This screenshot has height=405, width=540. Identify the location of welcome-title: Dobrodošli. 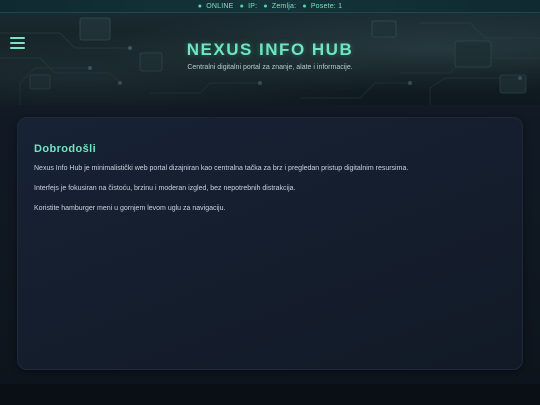
(65, 149).